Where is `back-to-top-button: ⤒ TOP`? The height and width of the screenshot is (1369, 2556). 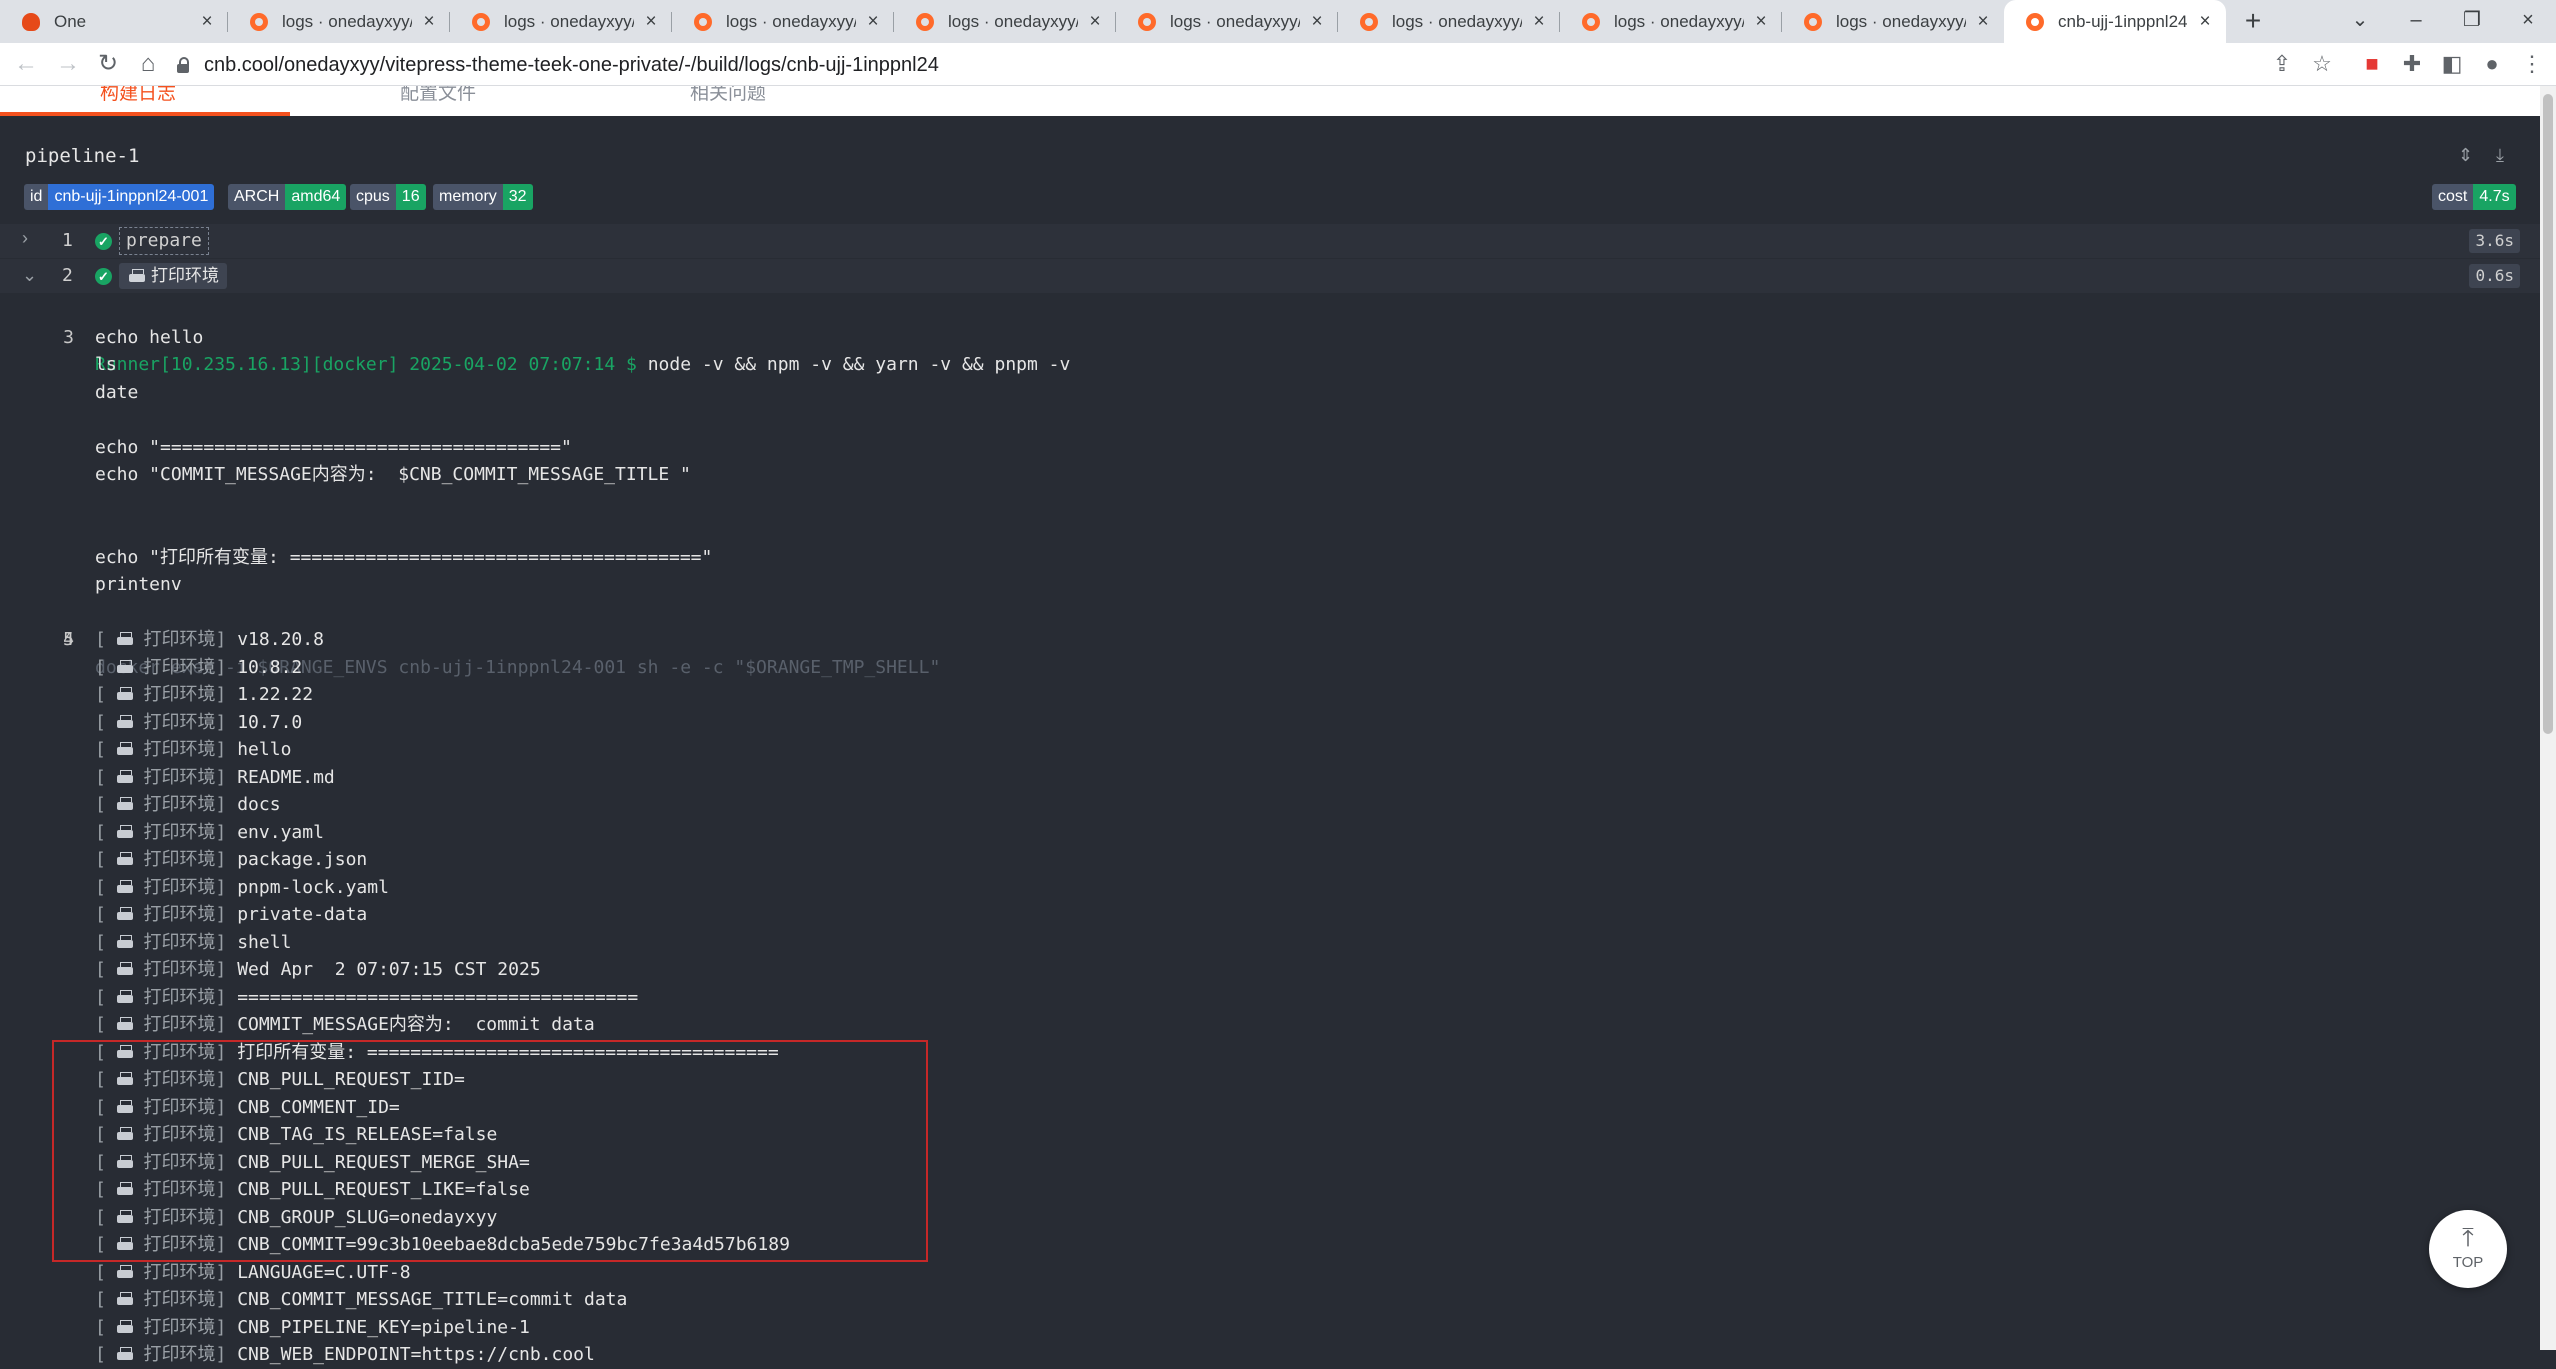 back-to-top-button: ⤒ TOP is located at coordinates (2468, 1249).